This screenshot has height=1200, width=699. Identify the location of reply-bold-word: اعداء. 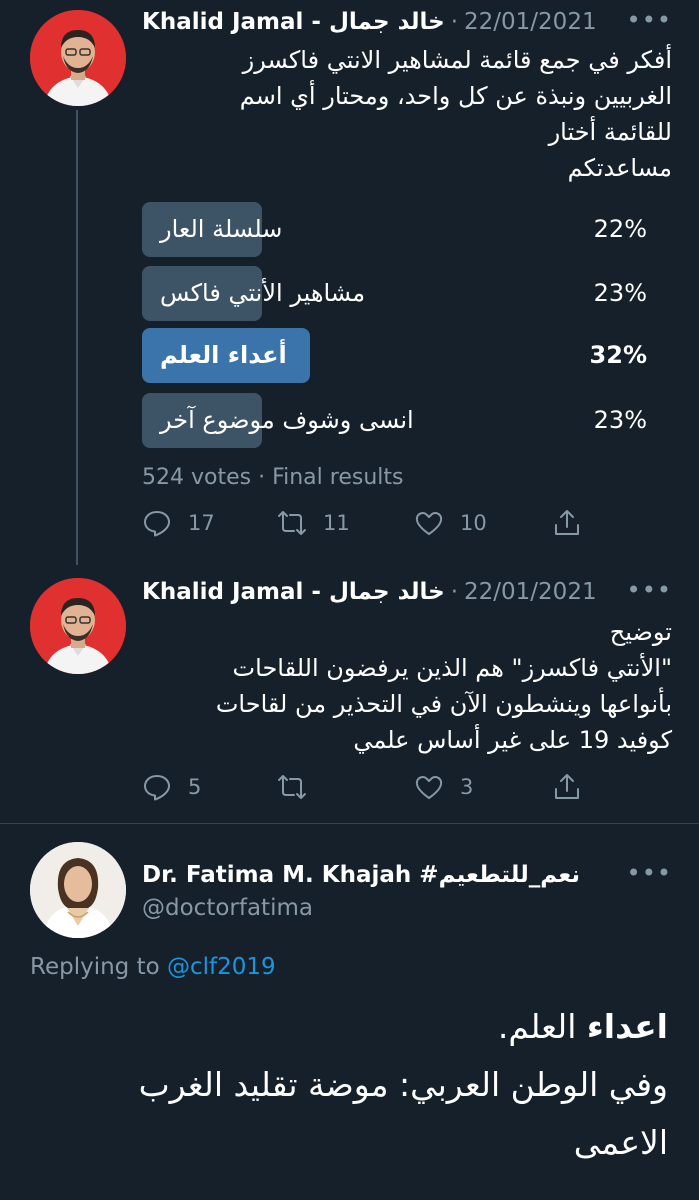
(627, 1026).